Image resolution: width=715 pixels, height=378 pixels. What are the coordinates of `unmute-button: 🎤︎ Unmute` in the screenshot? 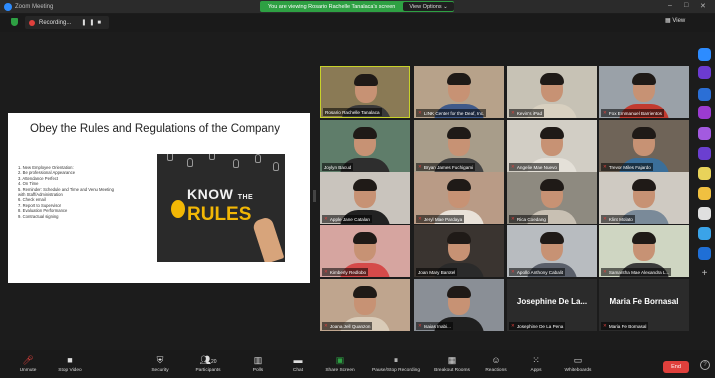 It's located at (28, 364).